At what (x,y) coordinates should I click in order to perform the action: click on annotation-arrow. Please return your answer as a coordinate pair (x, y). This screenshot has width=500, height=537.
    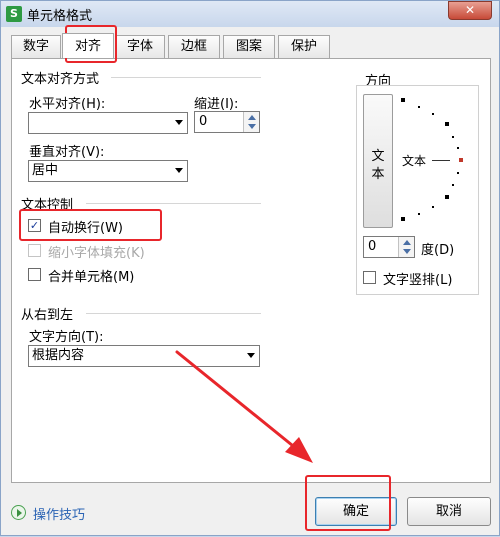
    Looking at the image, I should click on (244, 406).